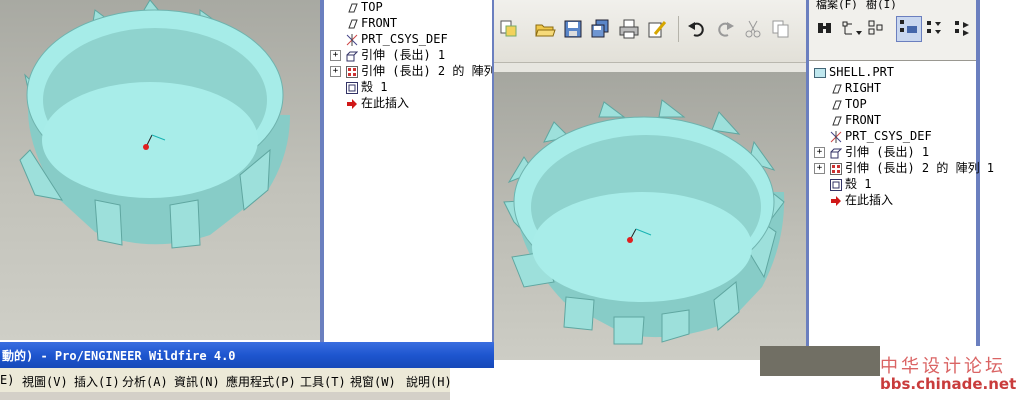  I want to click on menu-insert: 插入(I), so click(97, 381).